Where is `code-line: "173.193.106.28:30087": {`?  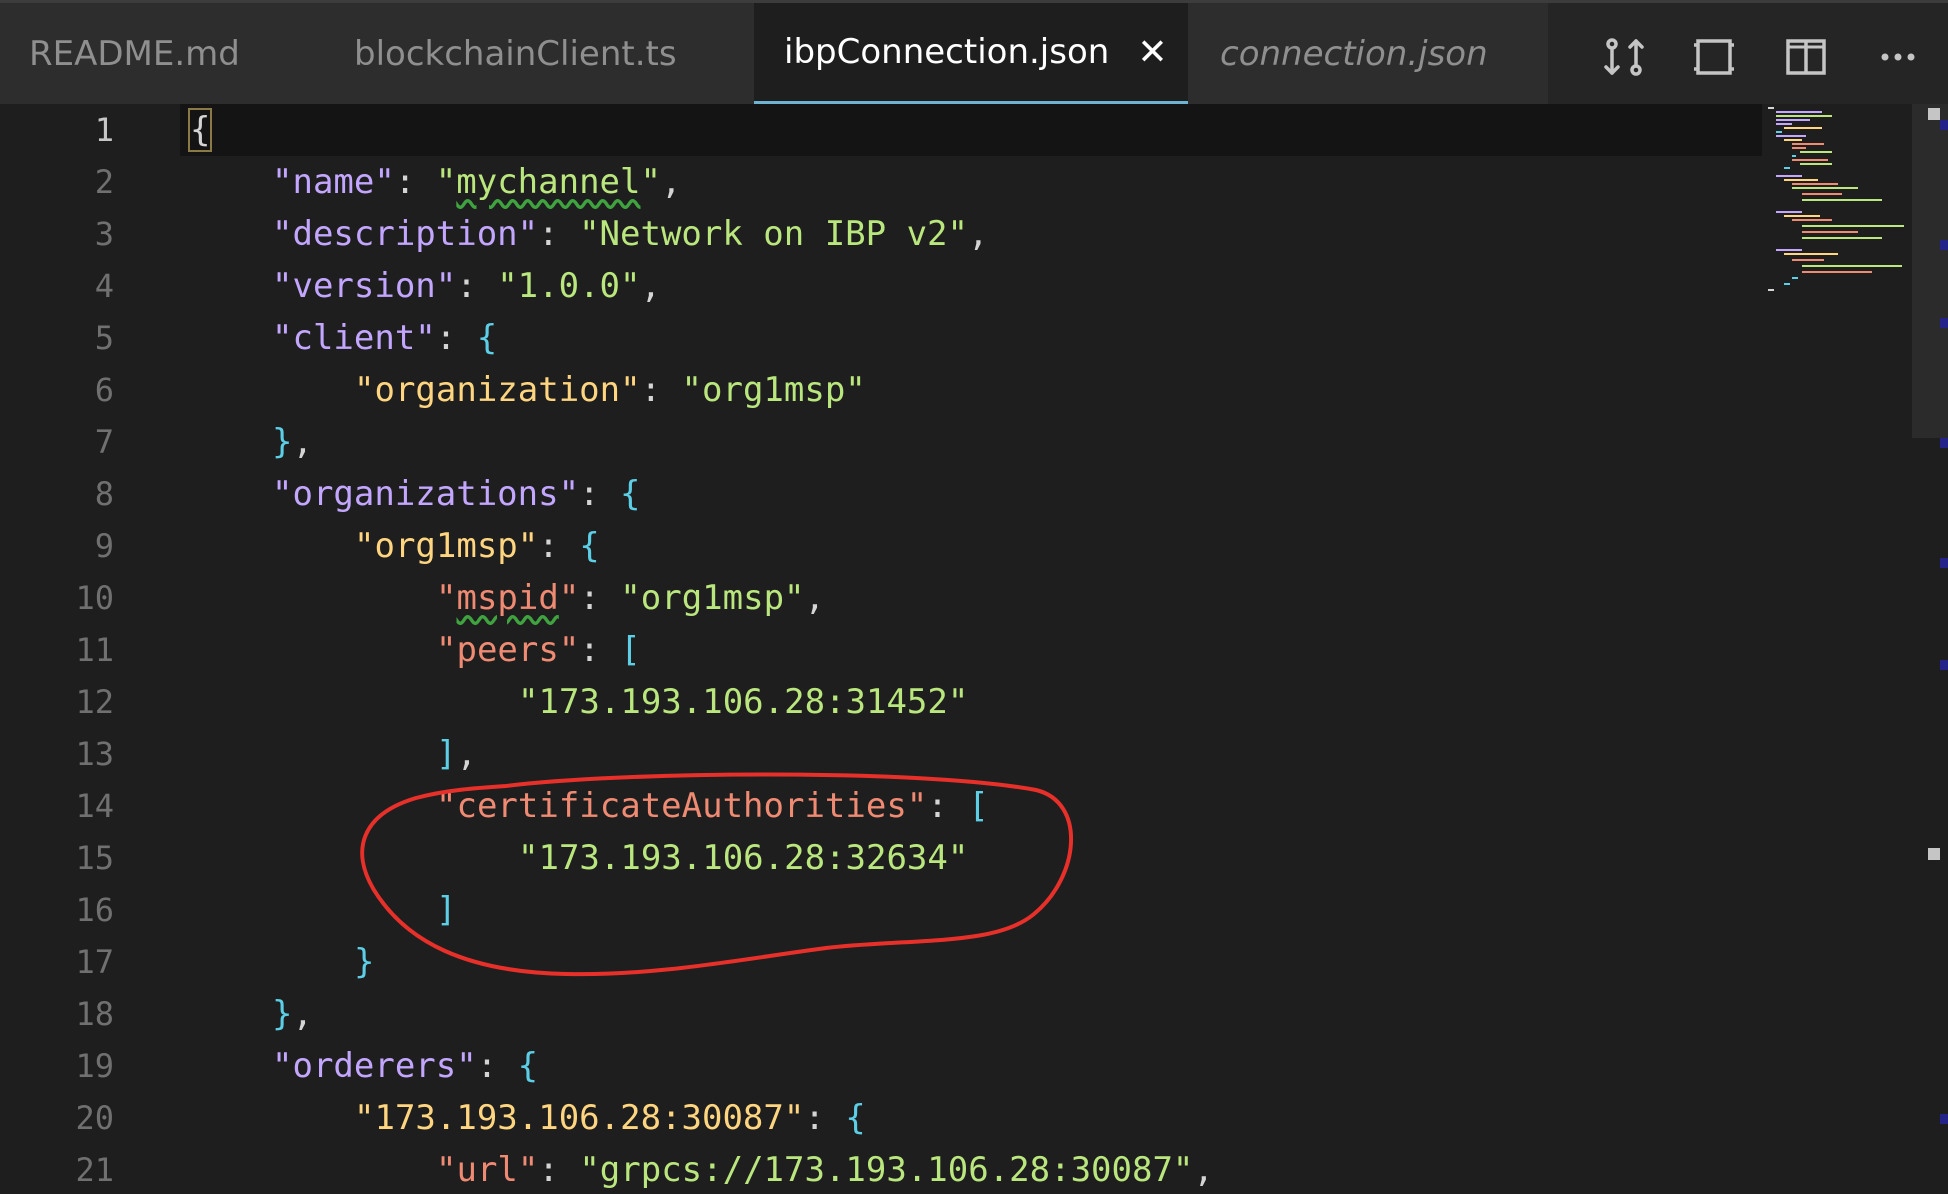 code-line: "173.193.106.28:30087": { is located at coordinates (610, 1118).